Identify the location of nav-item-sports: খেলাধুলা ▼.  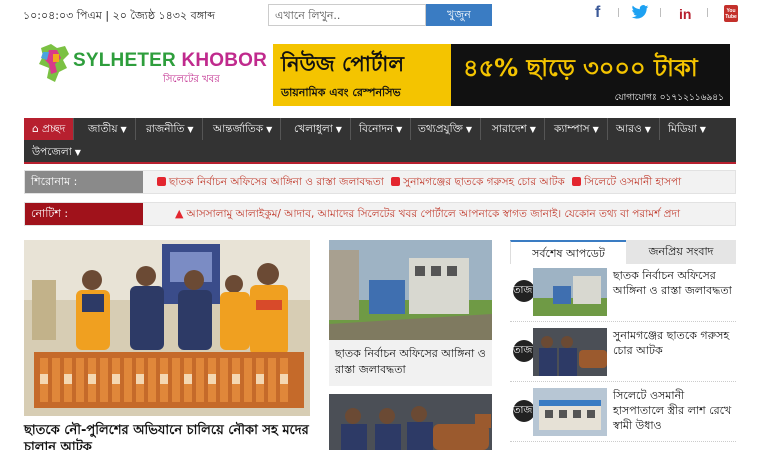
(318, 129).